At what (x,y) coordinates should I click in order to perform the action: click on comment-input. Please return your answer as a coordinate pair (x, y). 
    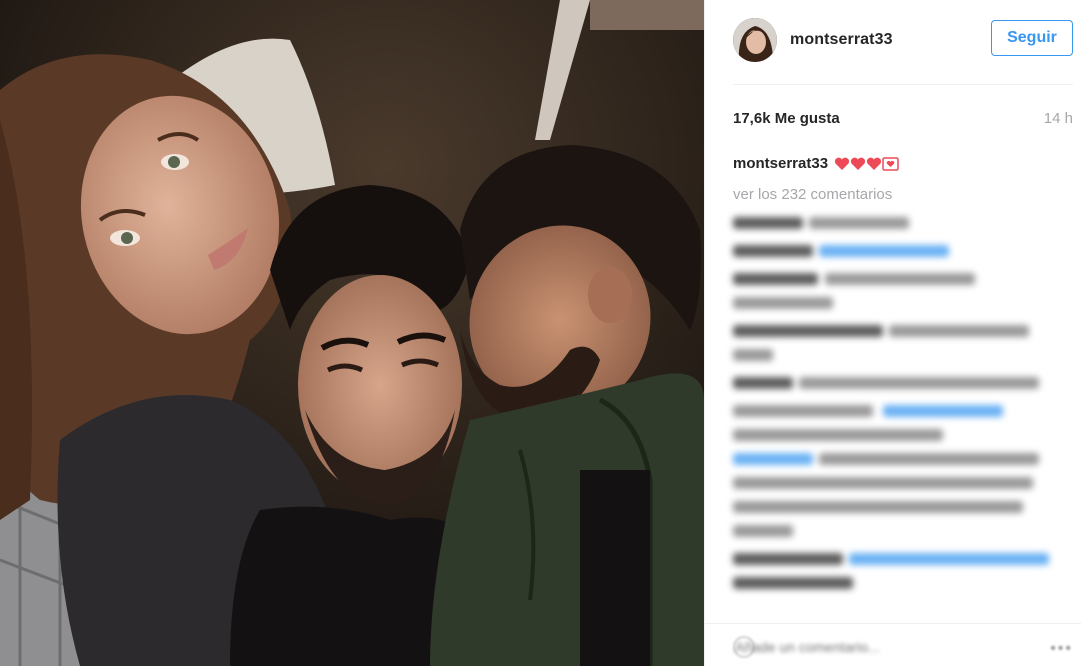
    Looking at the image, I should click on (885, 647).